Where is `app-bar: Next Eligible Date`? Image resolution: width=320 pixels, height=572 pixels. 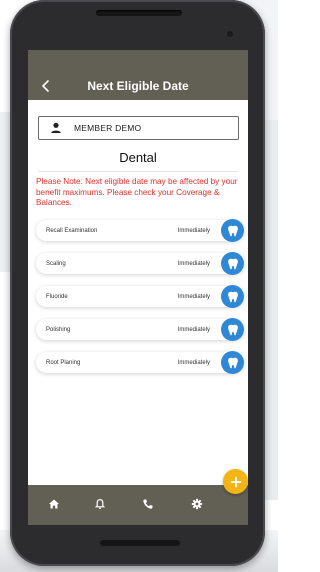 app-bar: Next Eligible Date is located at coordinates (138, 86).